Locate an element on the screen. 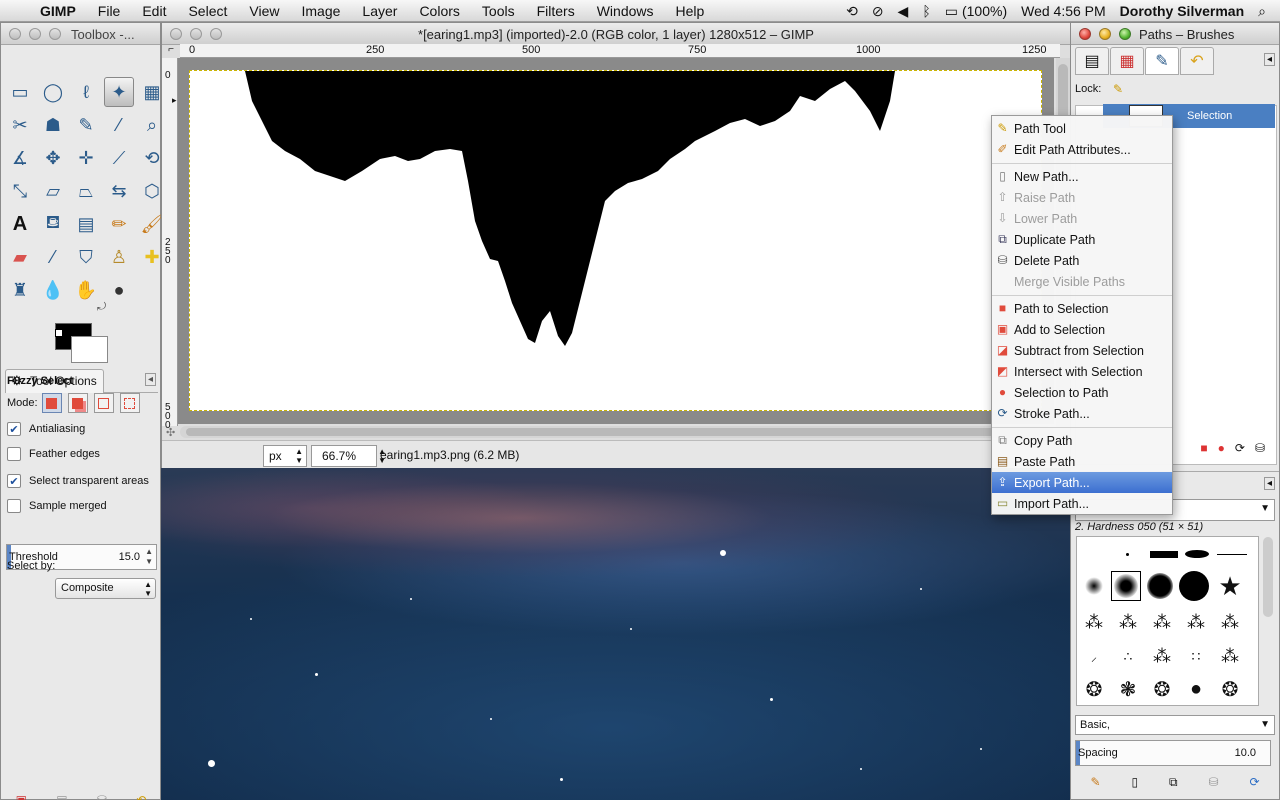  stroke-path-icon: ⟳ is located at coordinates (1240, 448).